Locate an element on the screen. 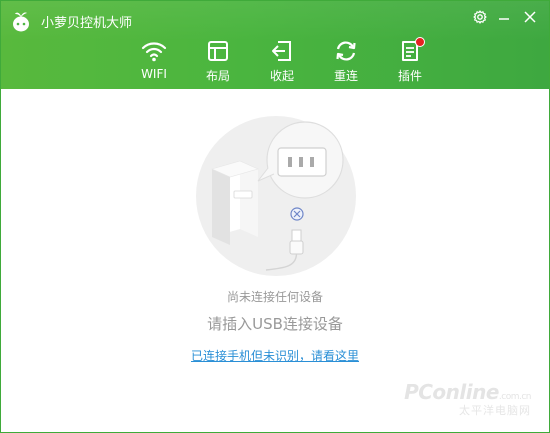  usb-connect-illustration is located at coordinates (276, 196).